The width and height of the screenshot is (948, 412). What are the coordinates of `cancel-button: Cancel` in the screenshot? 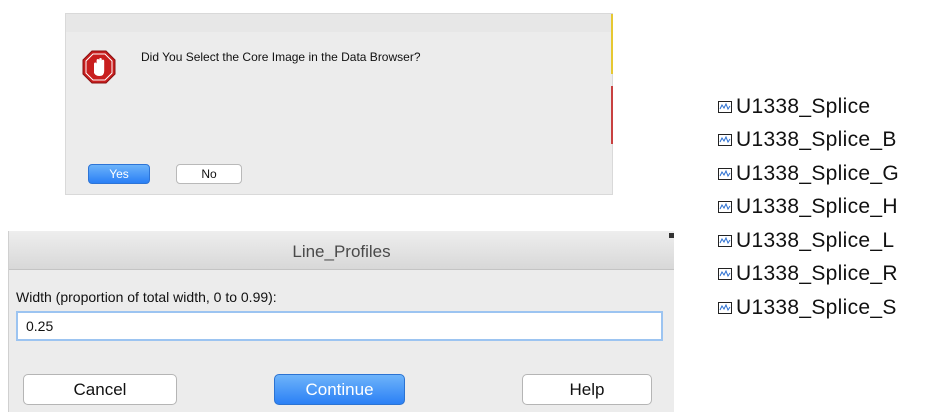 It's located at (100, 389).